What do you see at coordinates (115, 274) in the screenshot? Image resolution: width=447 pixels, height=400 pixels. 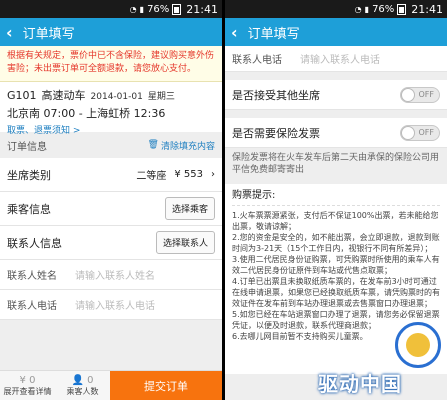 I see `contact-name-input: 请输入联系人姓名` at bounding box center [115, 274].